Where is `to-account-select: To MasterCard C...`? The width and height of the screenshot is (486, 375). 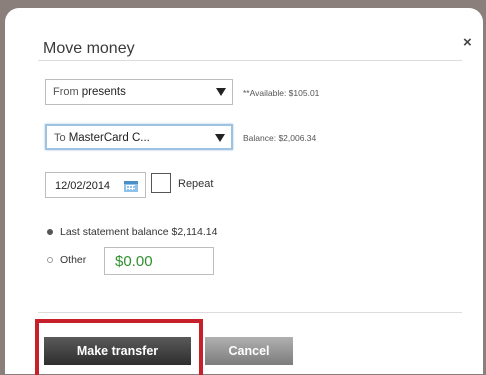 to-account-select: To MasterCard C... is located at coordinates (139, 137).